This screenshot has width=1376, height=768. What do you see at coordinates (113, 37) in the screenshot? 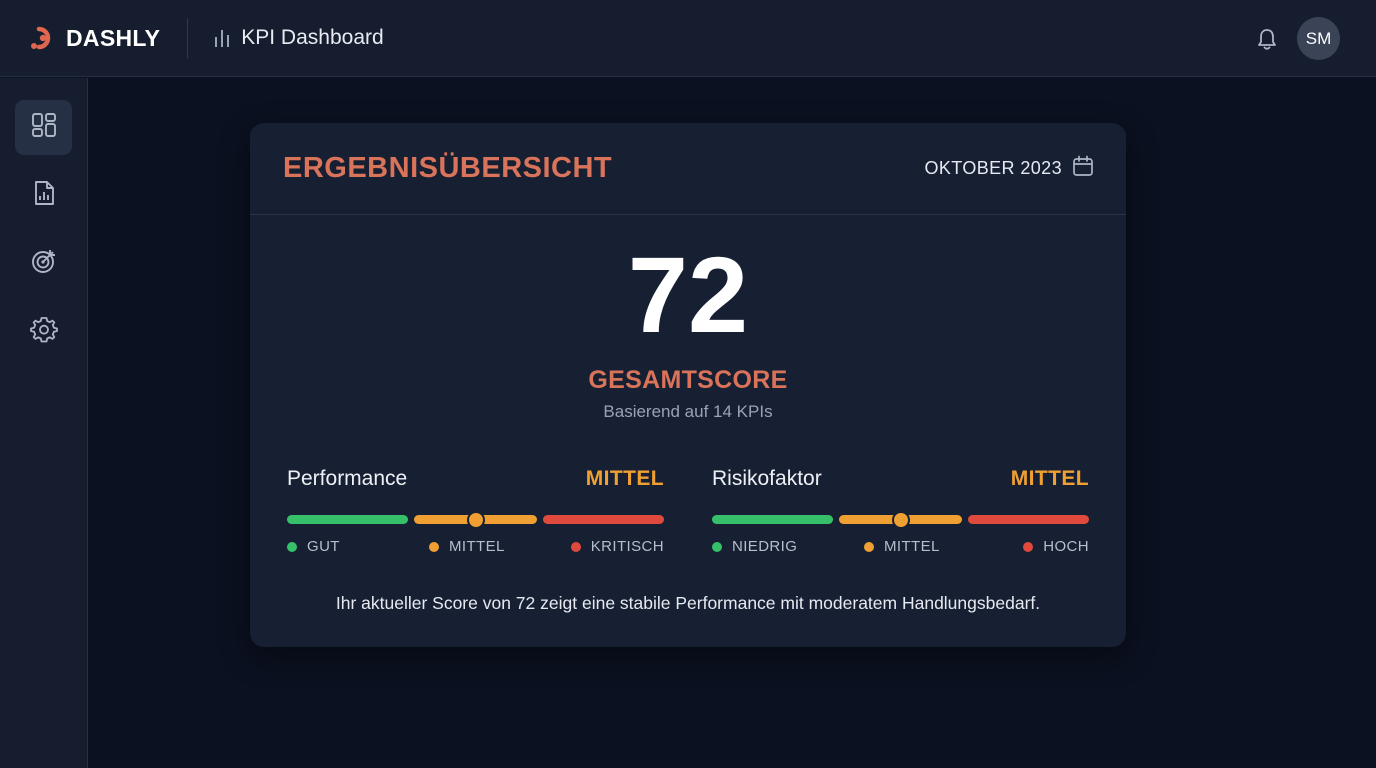
I see `brand-name: DASHLY` at bounding box center [113, 37].